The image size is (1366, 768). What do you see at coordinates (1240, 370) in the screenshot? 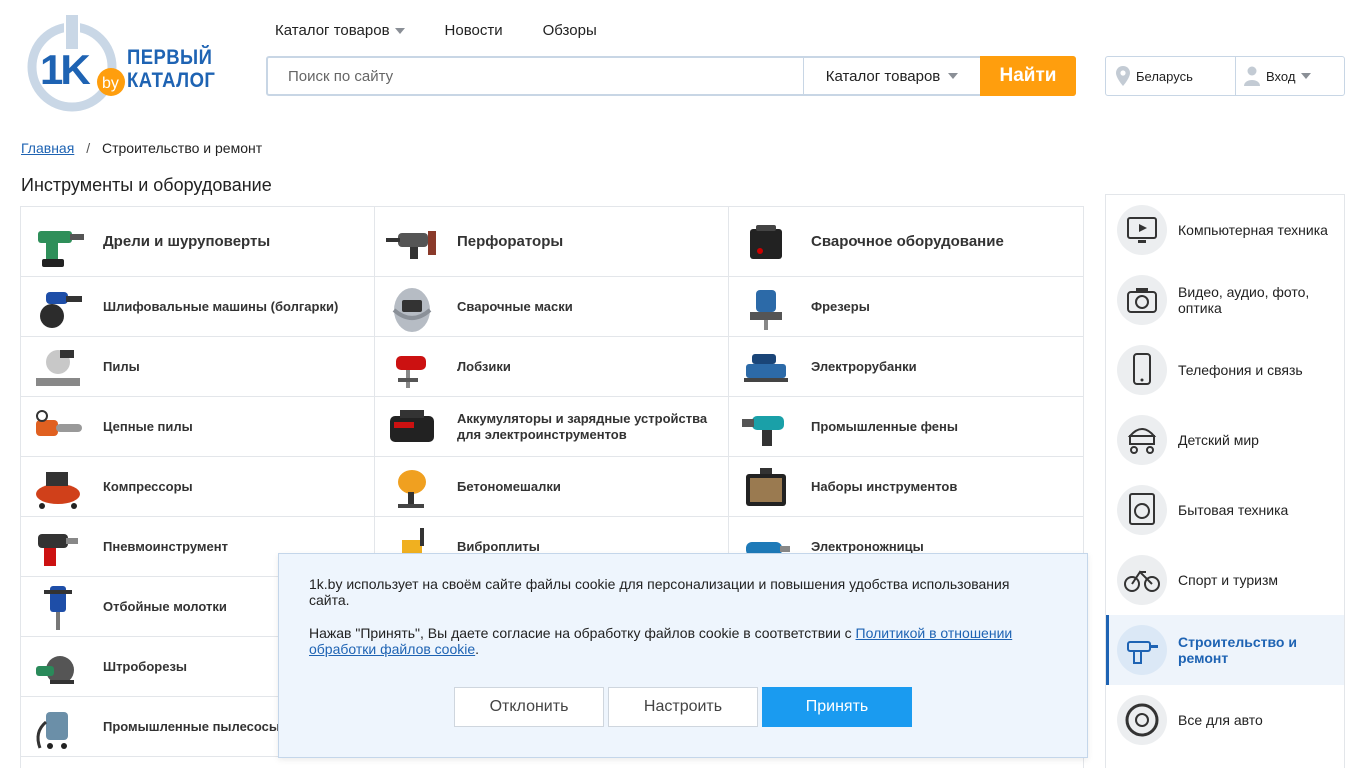
I see `sidebar-item-label: Телефония и связь` at bounding box center [1240, 370].